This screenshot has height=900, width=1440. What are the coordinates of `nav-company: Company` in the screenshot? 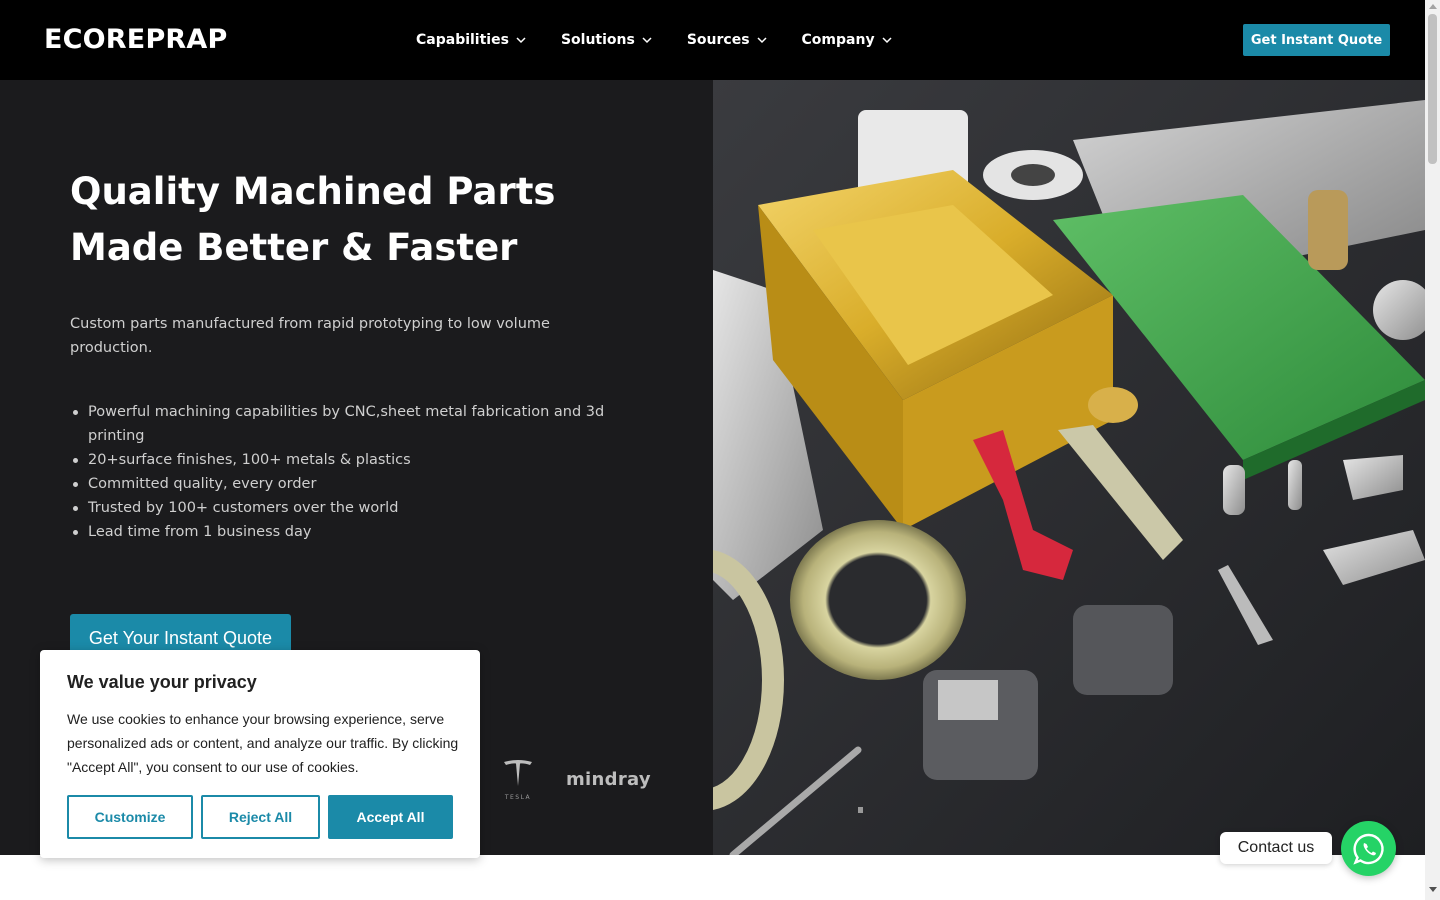 It's located at (847, 40).